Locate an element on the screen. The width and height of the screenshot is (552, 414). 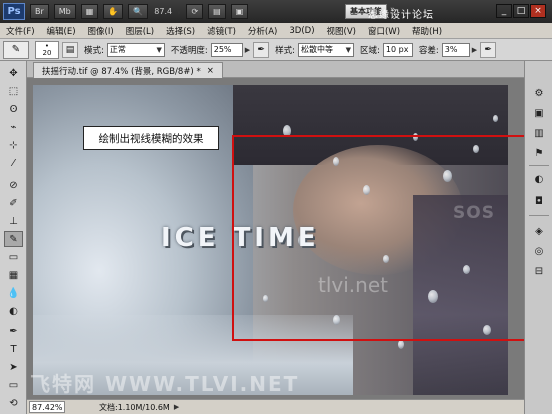
magnifier-icon: 🔍 is located at coordinates (138, 11).